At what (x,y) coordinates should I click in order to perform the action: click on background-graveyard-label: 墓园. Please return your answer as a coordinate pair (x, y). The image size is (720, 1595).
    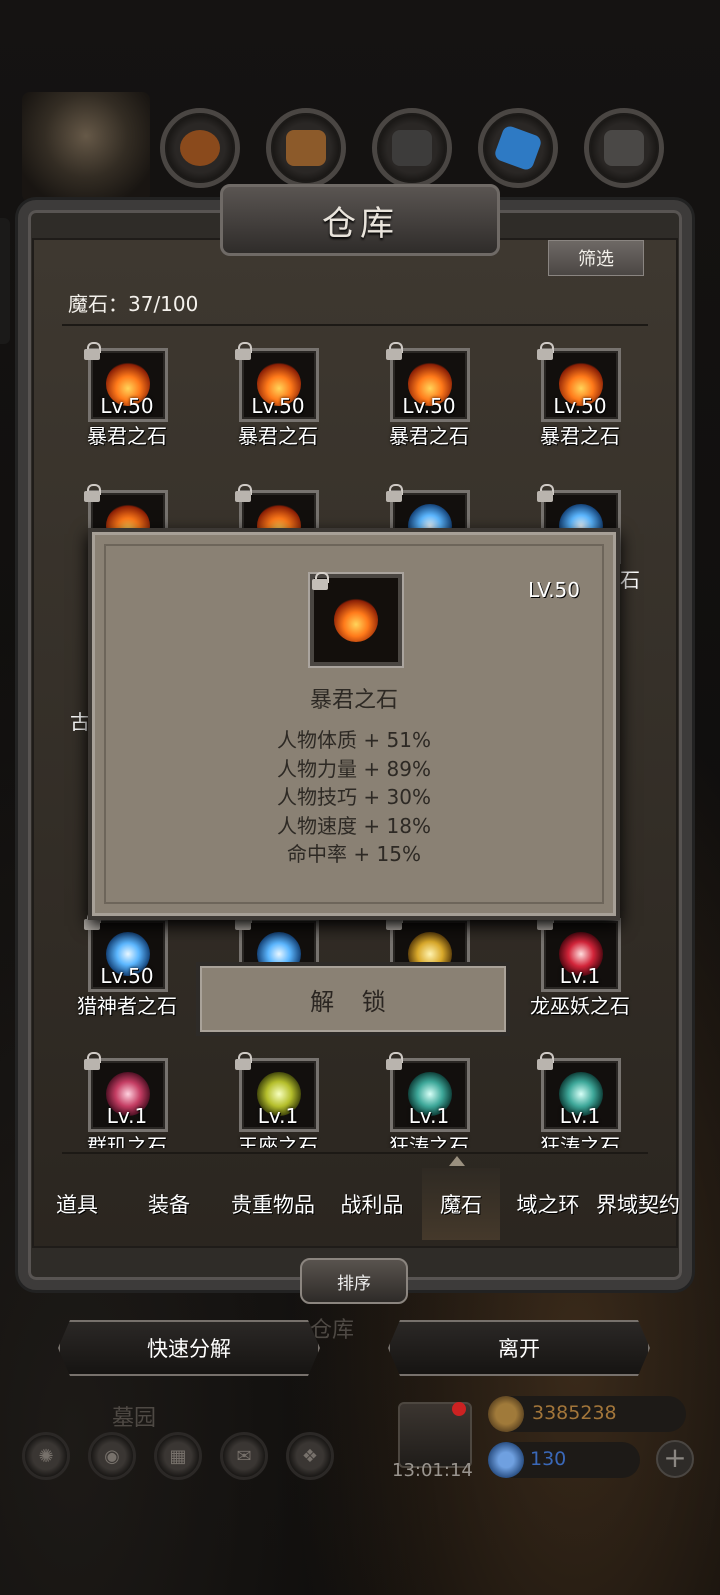
    Looking at the image, I should click on (134, 1418).